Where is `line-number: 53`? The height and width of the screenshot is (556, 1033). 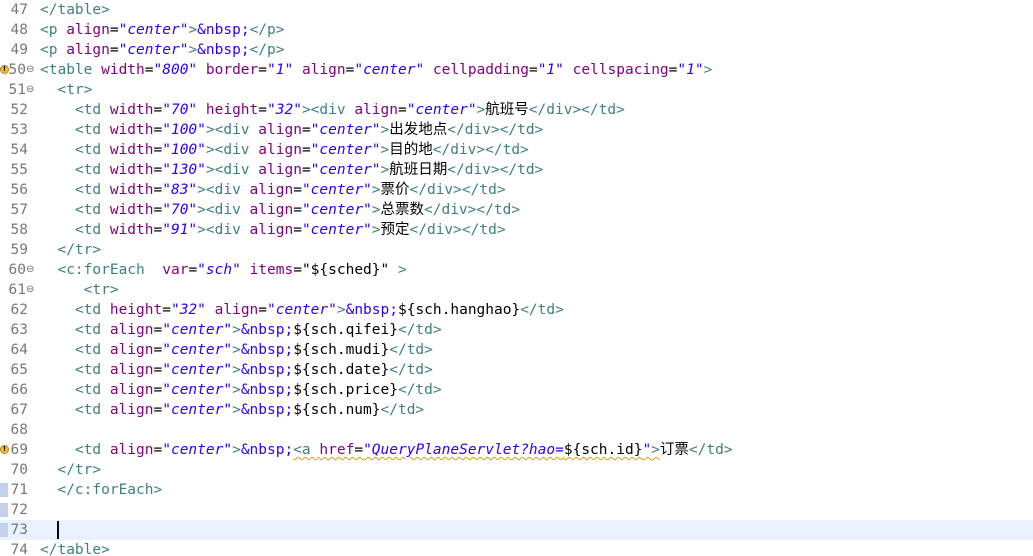
line-number: 53 is located at coordinates (19, 130).